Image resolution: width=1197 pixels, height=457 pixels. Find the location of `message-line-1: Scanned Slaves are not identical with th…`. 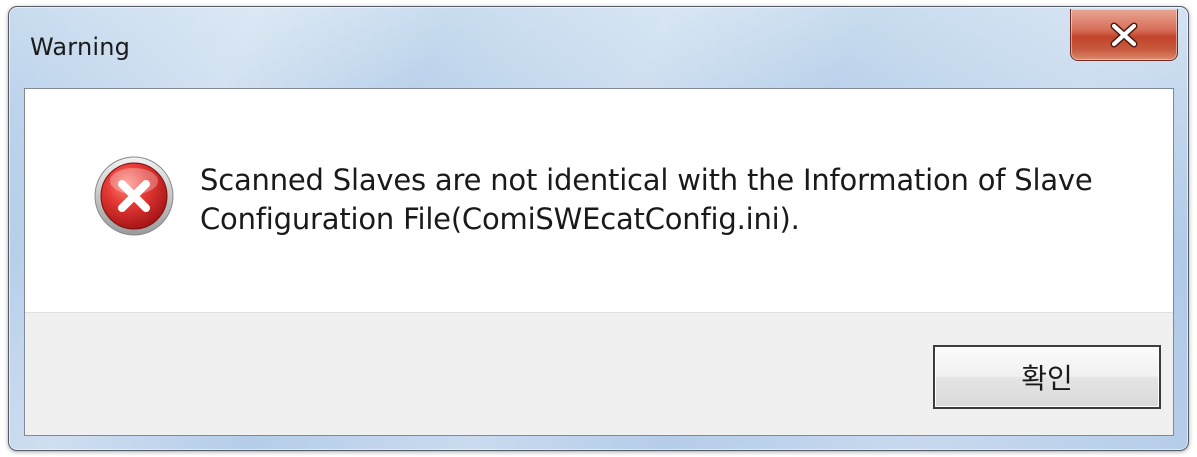

message-line-1: Scanned Slaves are not identical with th… is located at coordinates (646, 180).